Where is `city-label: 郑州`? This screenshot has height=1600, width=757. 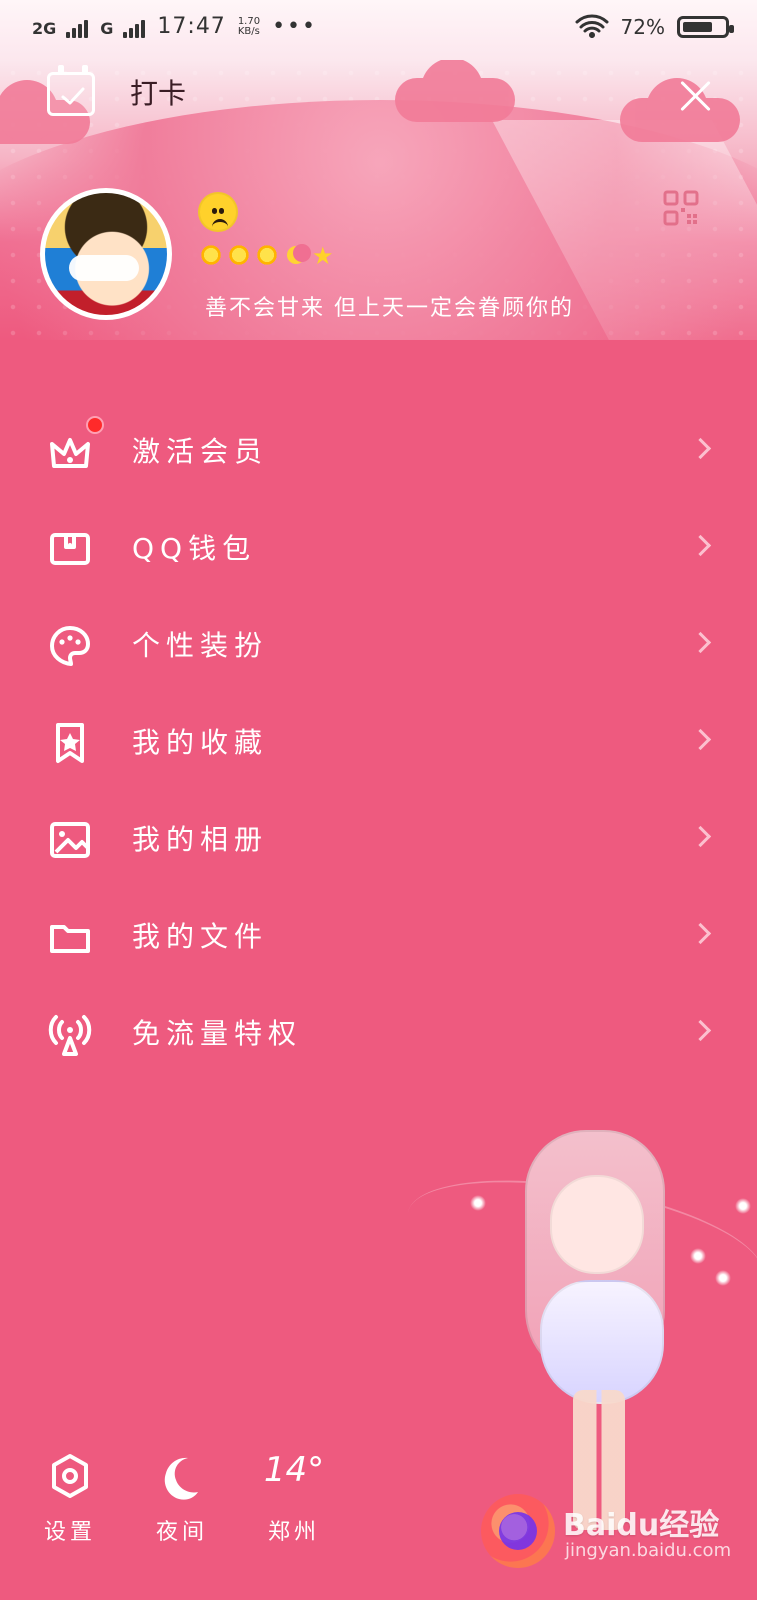 city-label: 郑州 is located at coordinates (293, 1532).